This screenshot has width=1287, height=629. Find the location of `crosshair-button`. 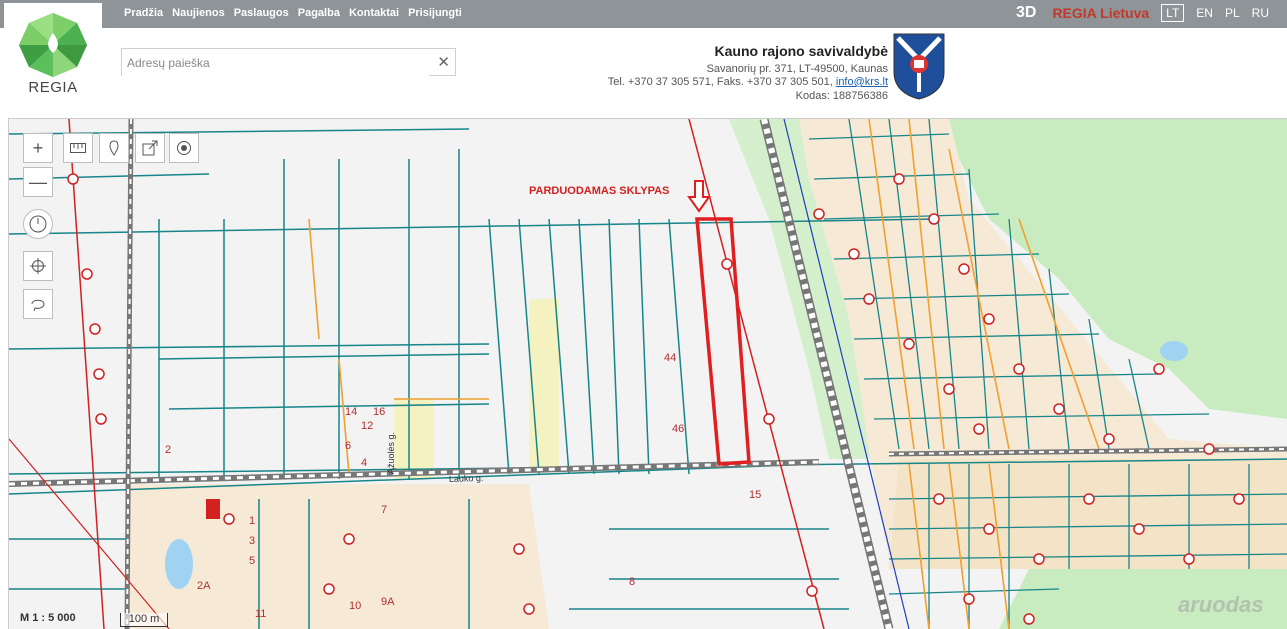

crosshair-button is located at coordinates (38, 266).